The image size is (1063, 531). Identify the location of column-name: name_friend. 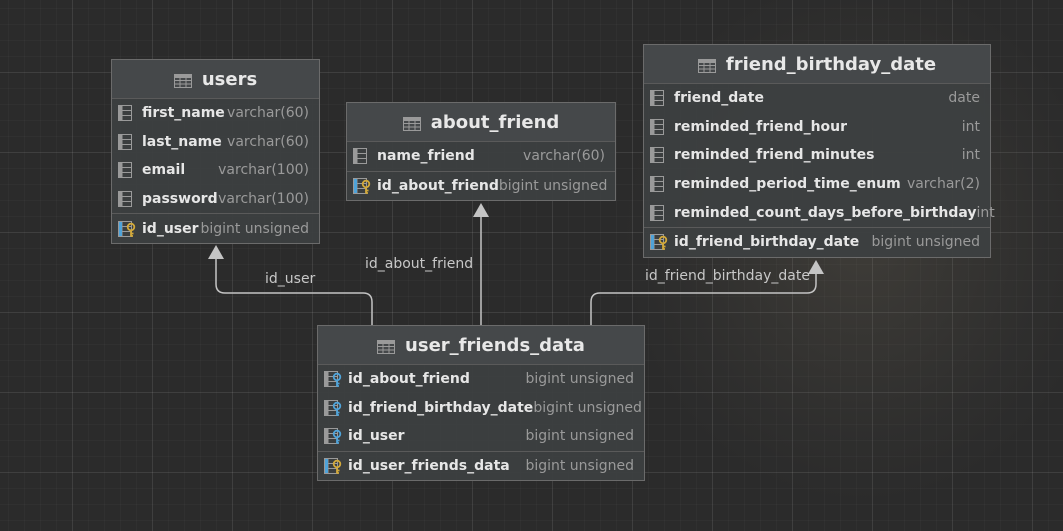
(426, 156).